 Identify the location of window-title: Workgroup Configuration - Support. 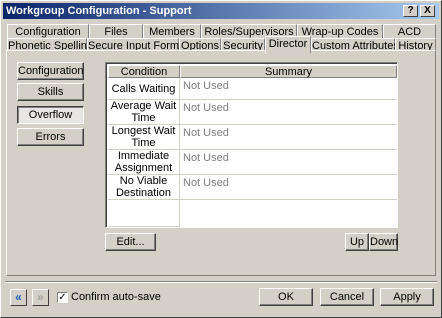
(99, 11).